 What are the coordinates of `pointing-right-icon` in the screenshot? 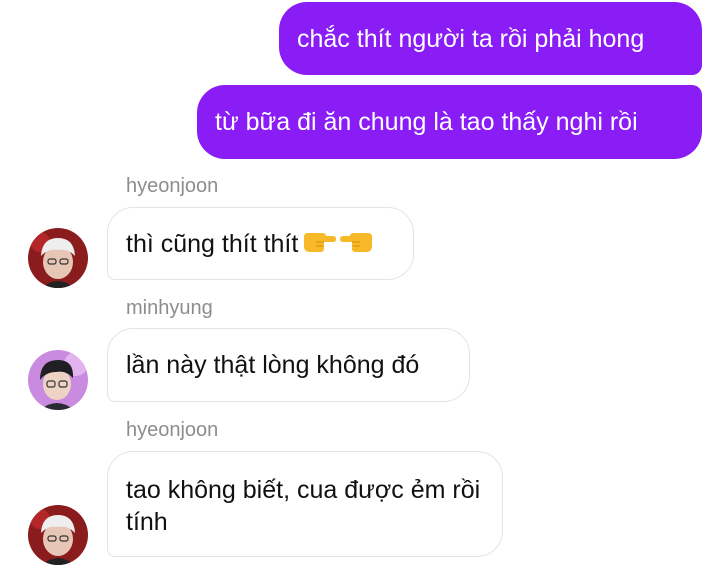 It's located at (319, 244).